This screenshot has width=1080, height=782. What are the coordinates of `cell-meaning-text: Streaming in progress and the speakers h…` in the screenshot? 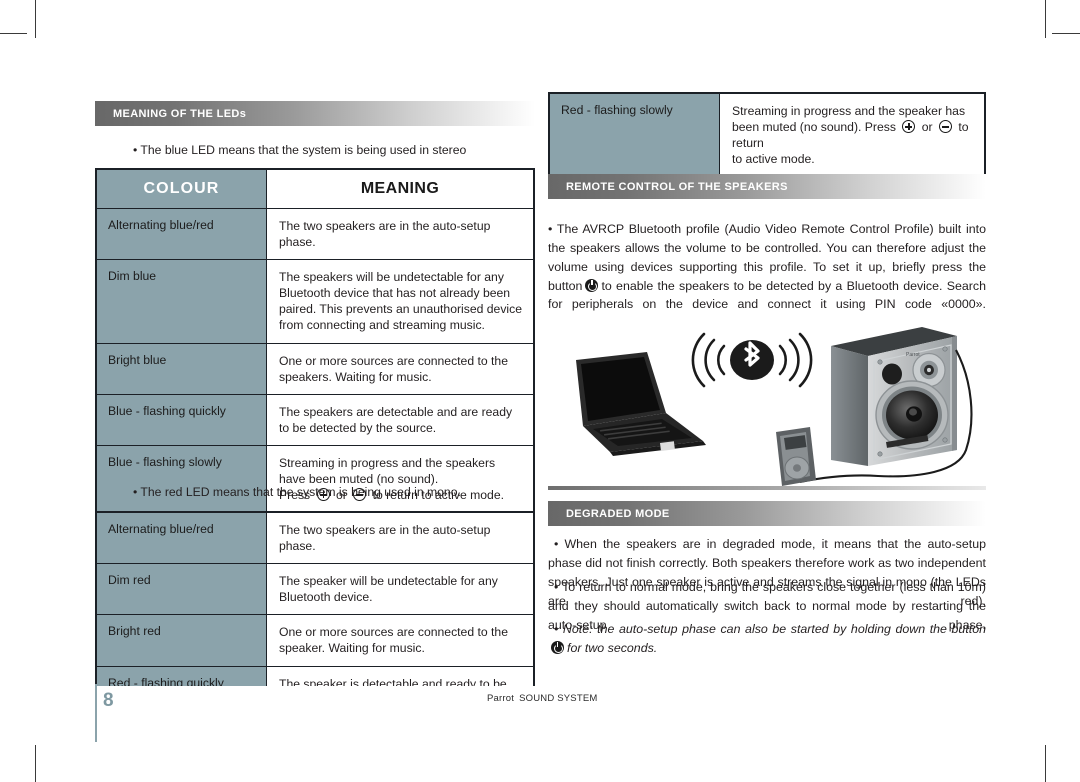 It's located at (387, 471).